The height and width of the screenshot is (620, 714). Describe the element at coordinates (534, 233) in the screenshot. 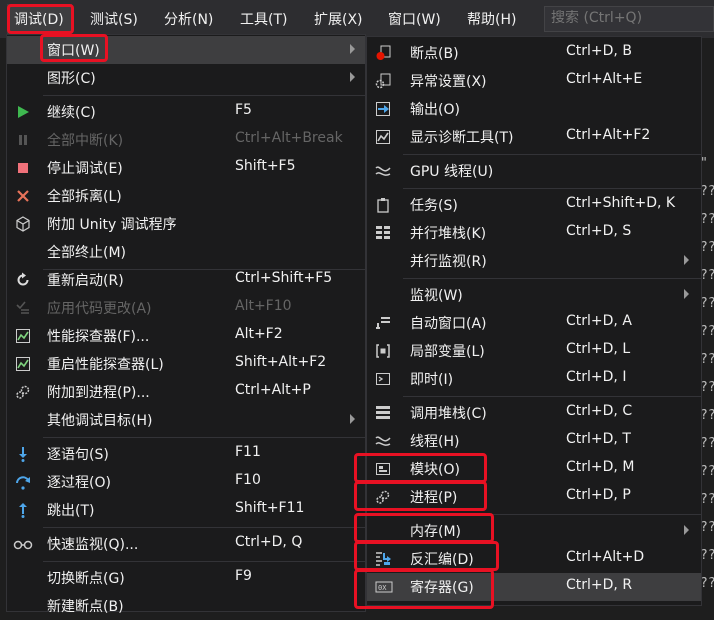

I see `submenu-item-parallel-stacks: 并行堆栈(K) Ctrl+D, S` at that location.